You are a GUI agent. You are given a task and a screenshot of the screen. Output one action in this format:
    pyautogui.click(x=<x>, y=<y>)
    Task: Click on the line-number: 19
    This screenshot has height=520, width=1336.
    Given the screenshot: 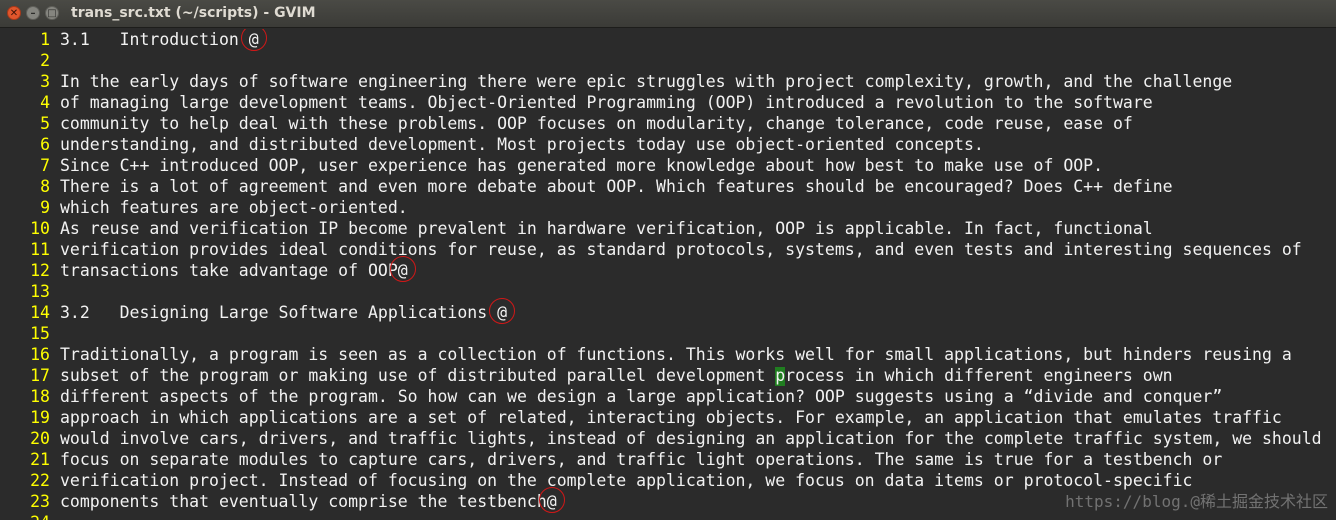 What is the action you would take?
    pyautogui.click(x=40, y=417)
    